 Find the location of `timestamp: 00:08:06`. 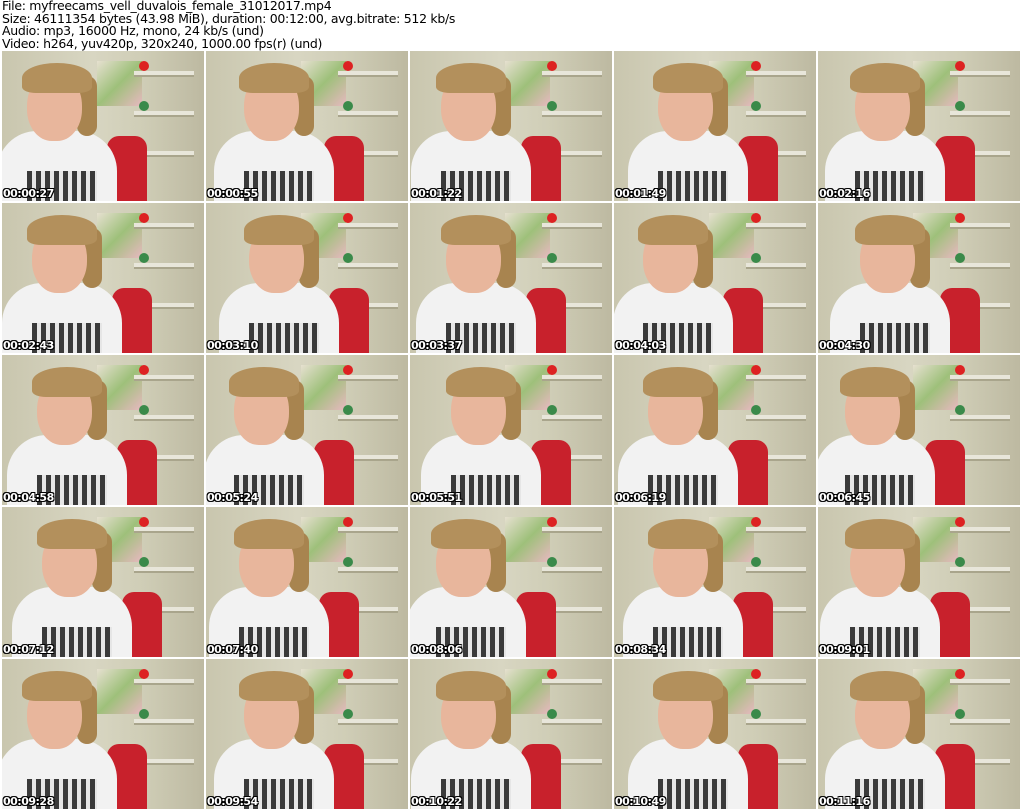

timestamp: 00:08:06 is located at coordinates (436, 649).